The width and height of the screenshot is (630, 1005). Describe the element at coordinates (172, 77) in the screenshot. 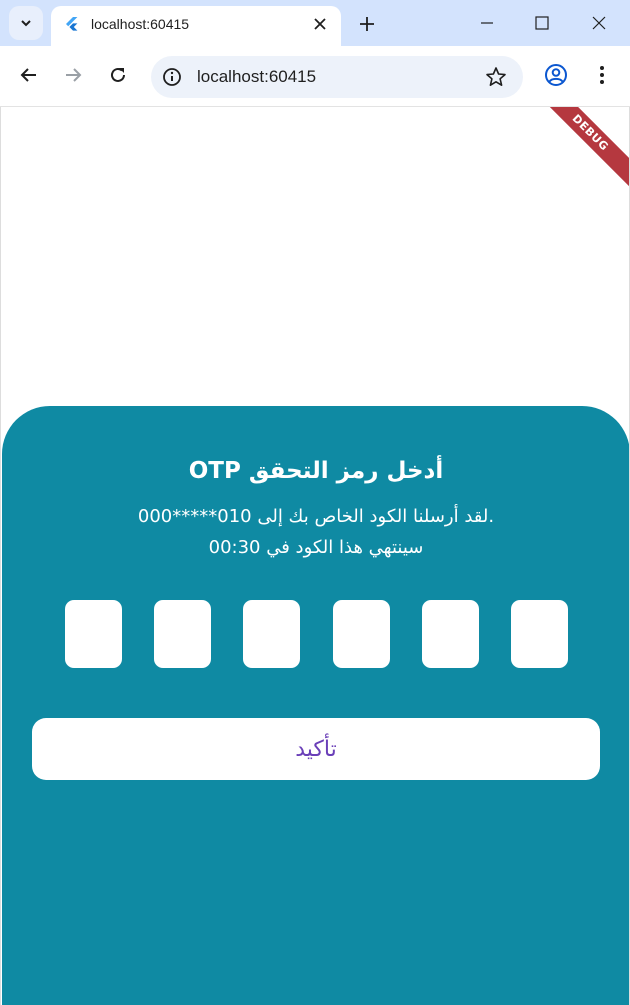

I see `info-icon` at that location.